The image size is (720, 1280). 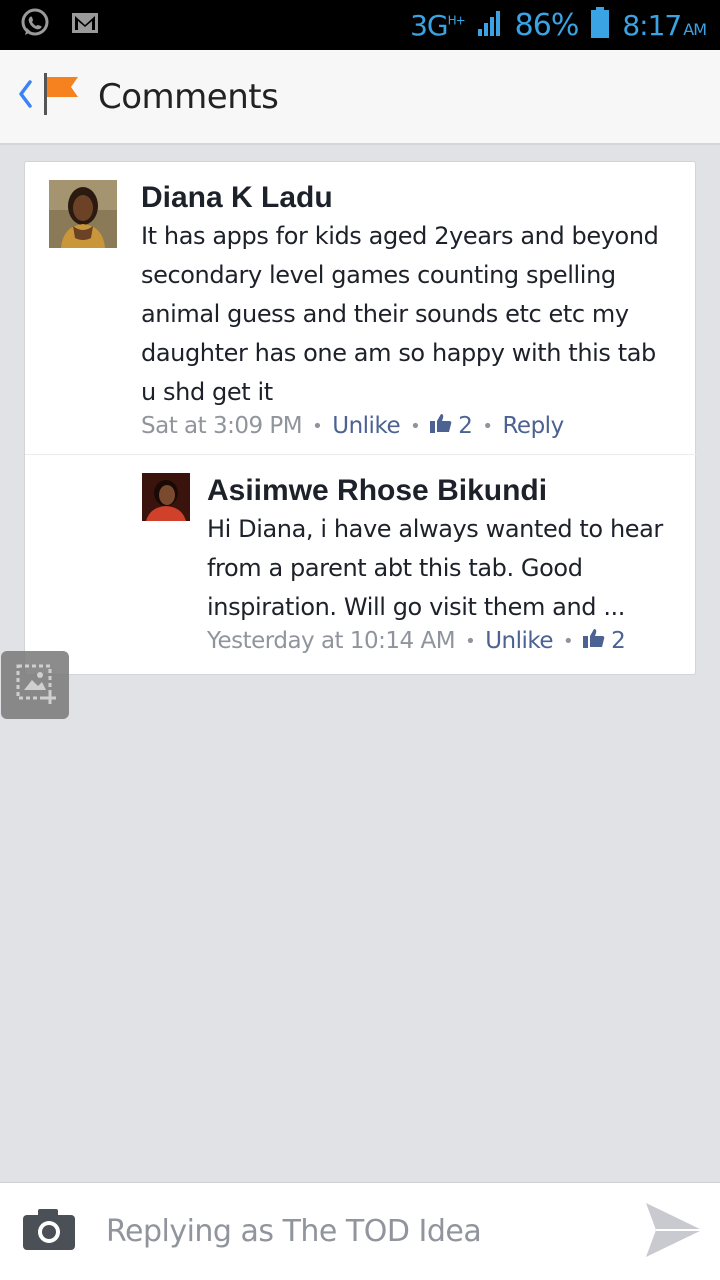 What do you see at coordinates (331, 641) in the screenshot?
I see `comment-timestamp: Yesterday at 10:14 AM` at bounding box center [331, 641].